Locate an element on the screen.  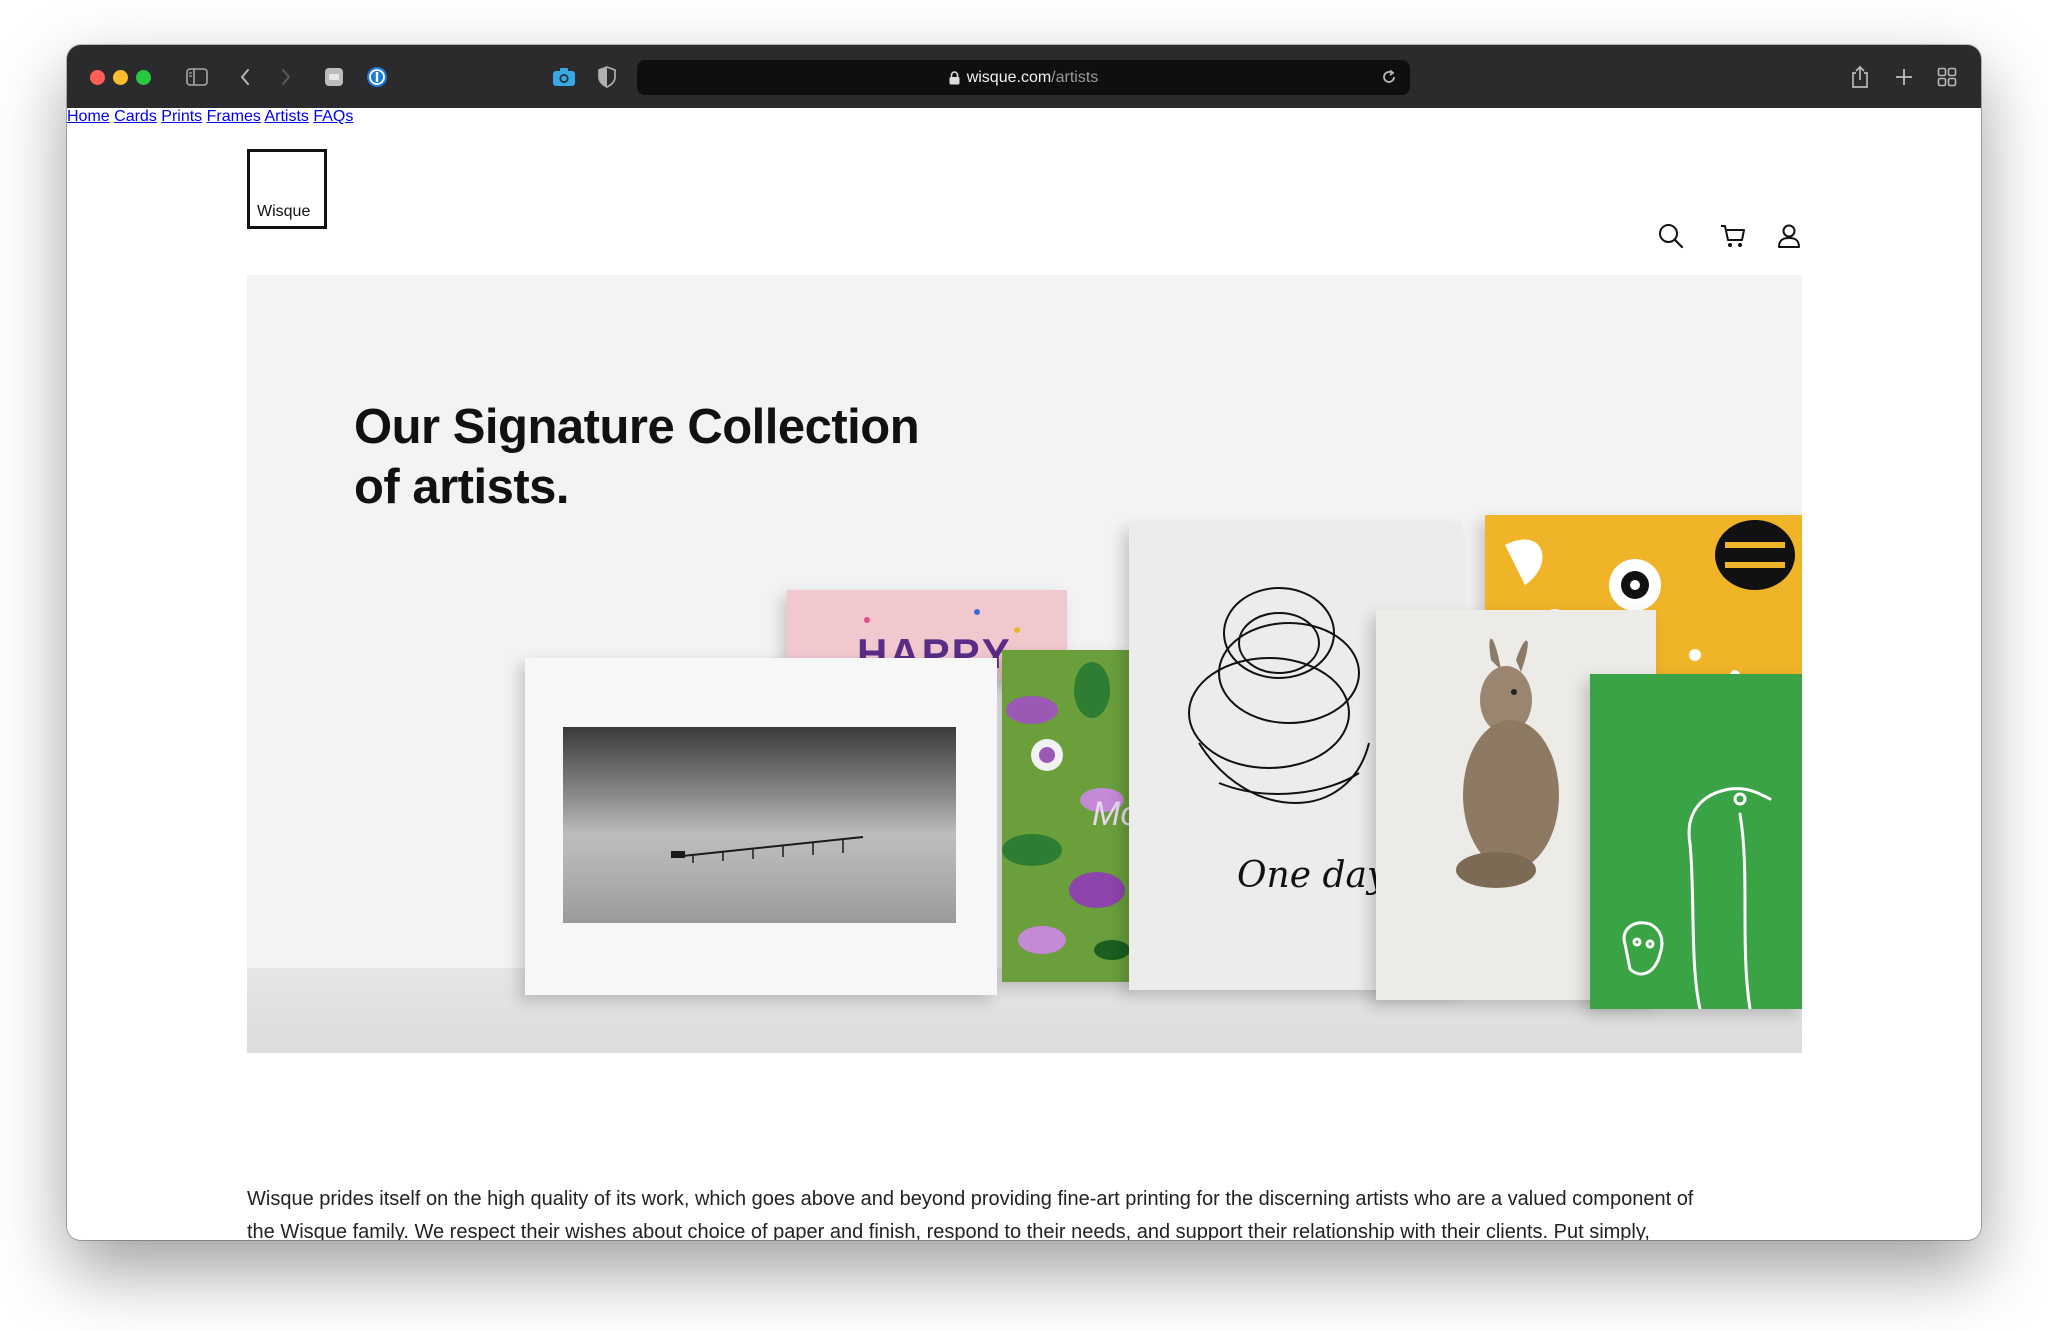
sidebar-icon is located at coordinates (197, 77).